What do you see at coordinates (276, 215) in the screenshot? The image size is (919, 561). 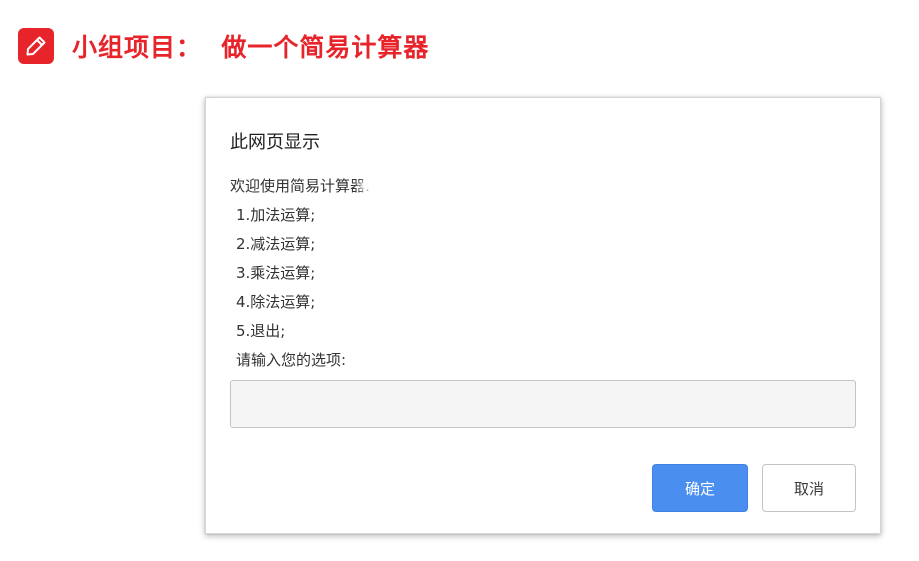 I see `menu-option: 1.加法运算;` at bounding box center [276, 215].